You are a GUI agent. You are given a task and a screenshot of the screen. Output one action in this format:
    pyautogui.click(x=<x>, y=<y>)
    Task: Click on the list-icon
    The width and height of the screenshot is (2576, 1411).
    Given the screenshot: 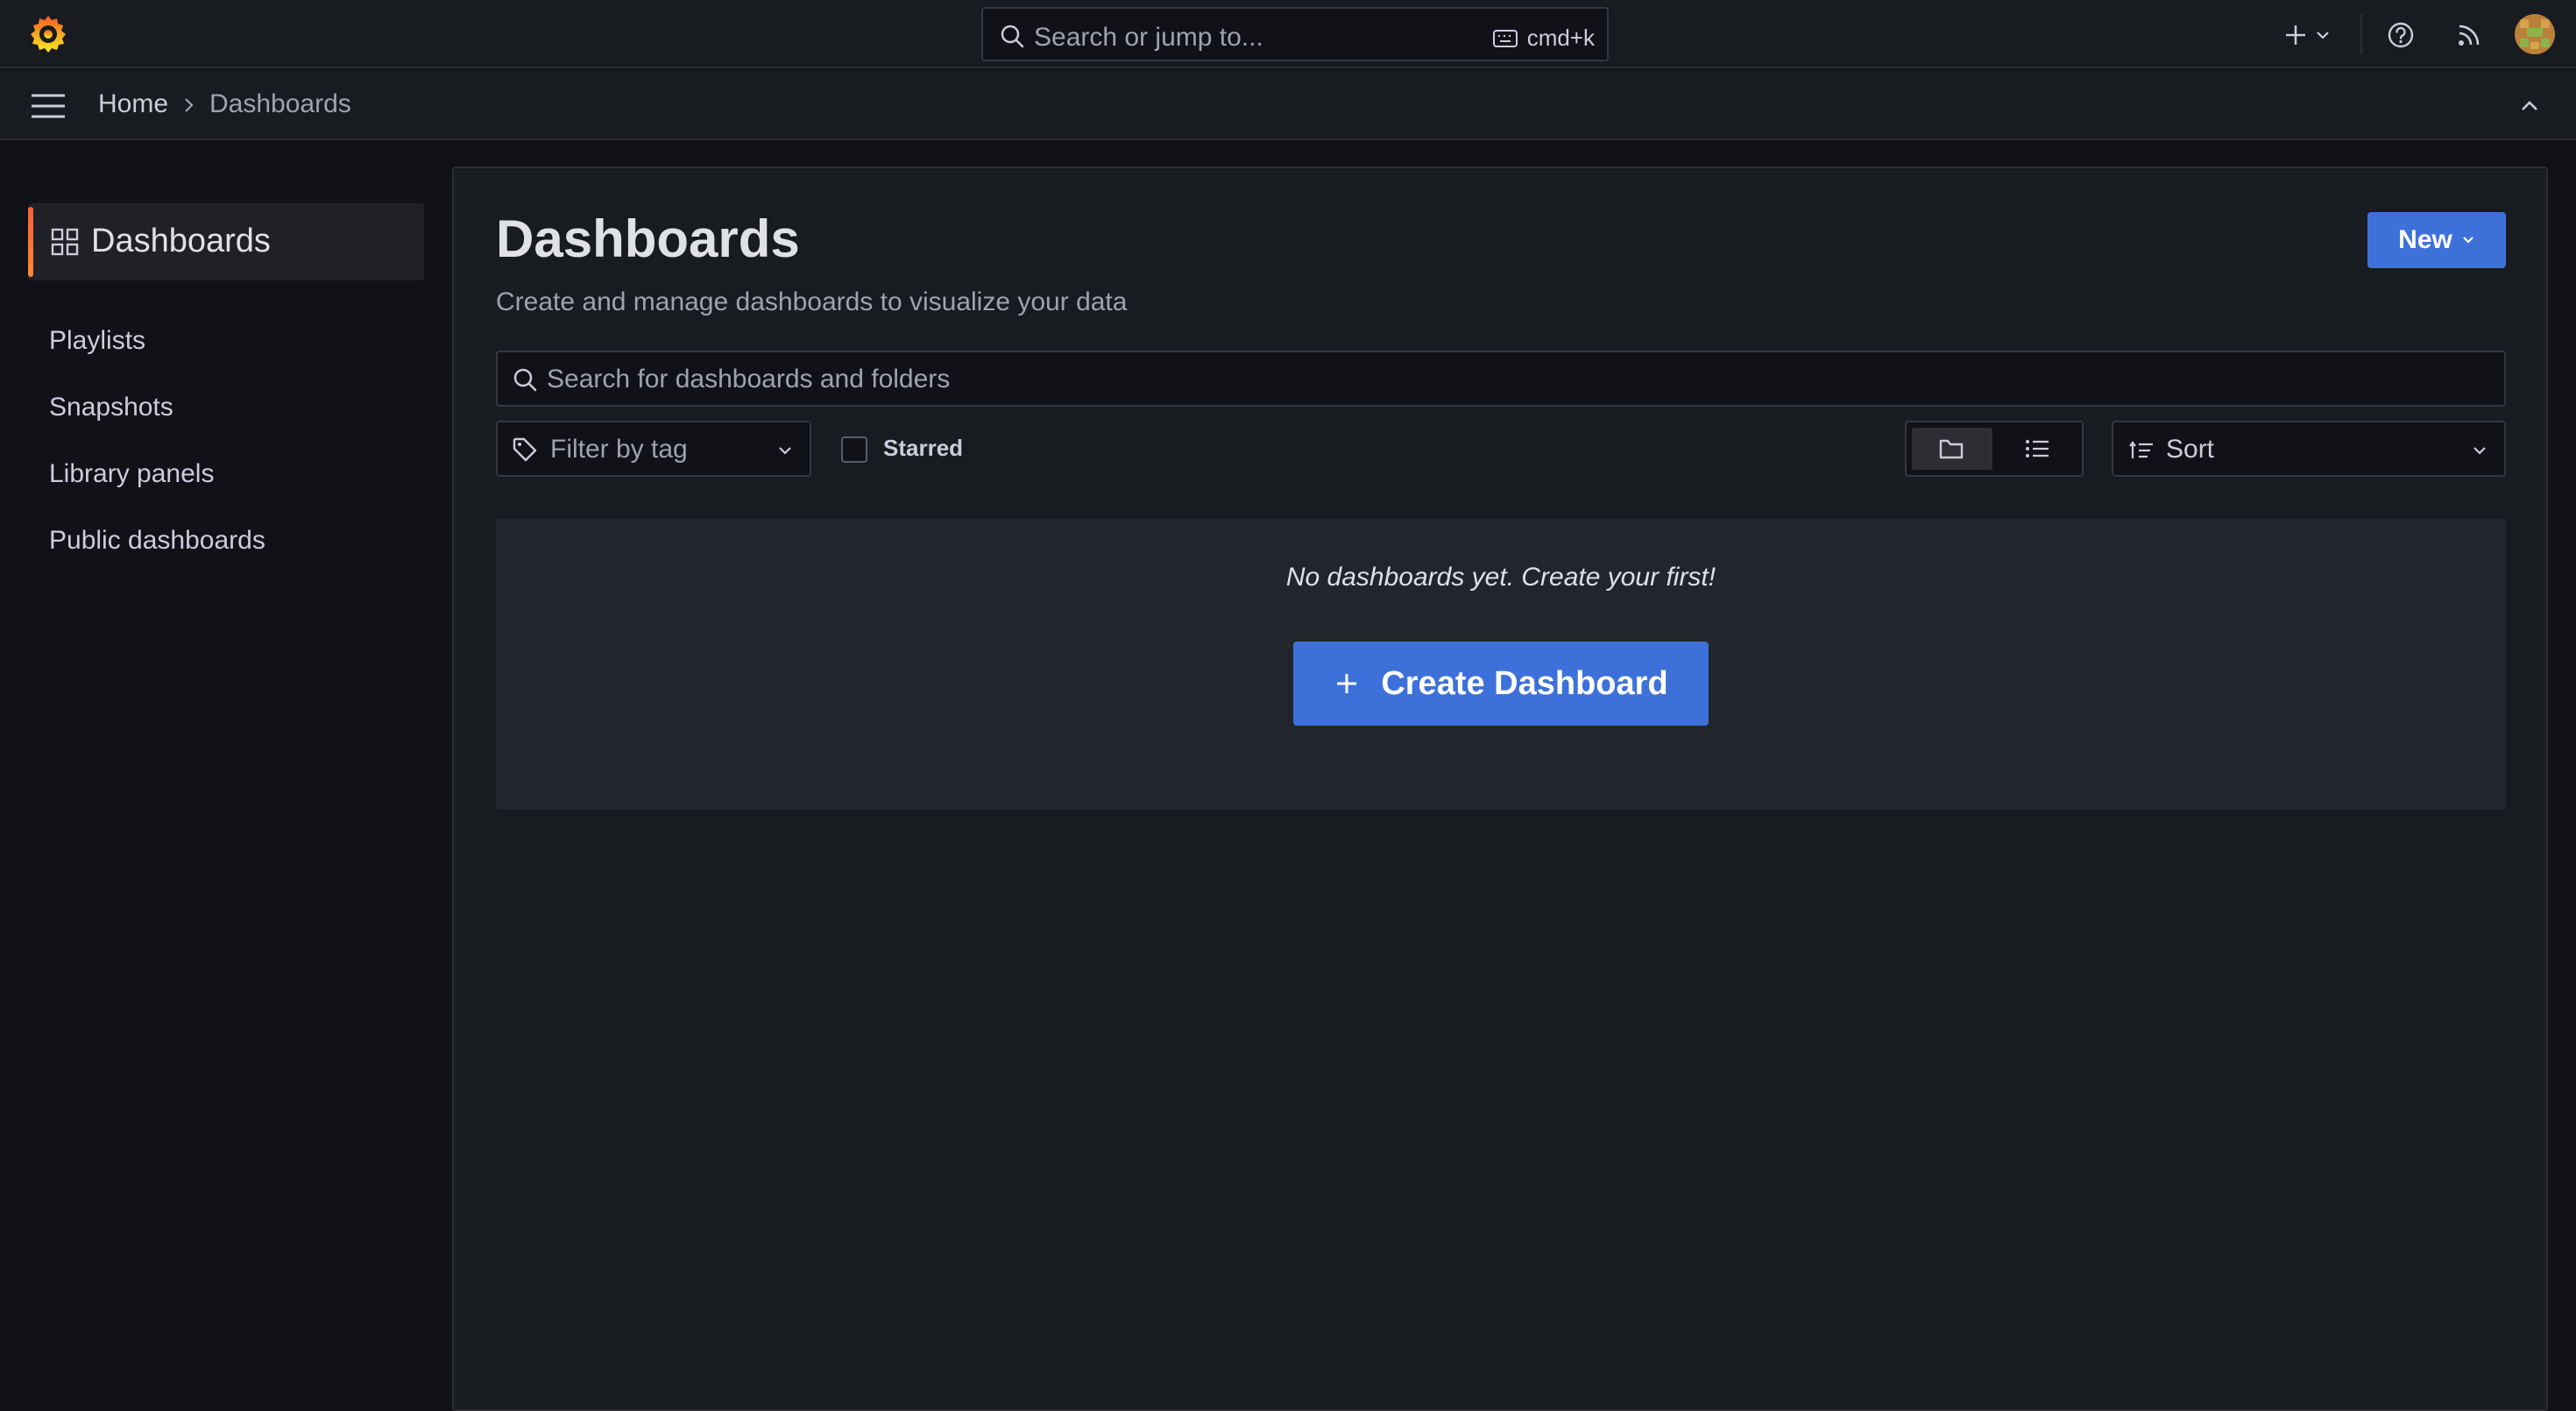 What is the action you would take?
    pyautogui.click(x=2037, y=448)
    